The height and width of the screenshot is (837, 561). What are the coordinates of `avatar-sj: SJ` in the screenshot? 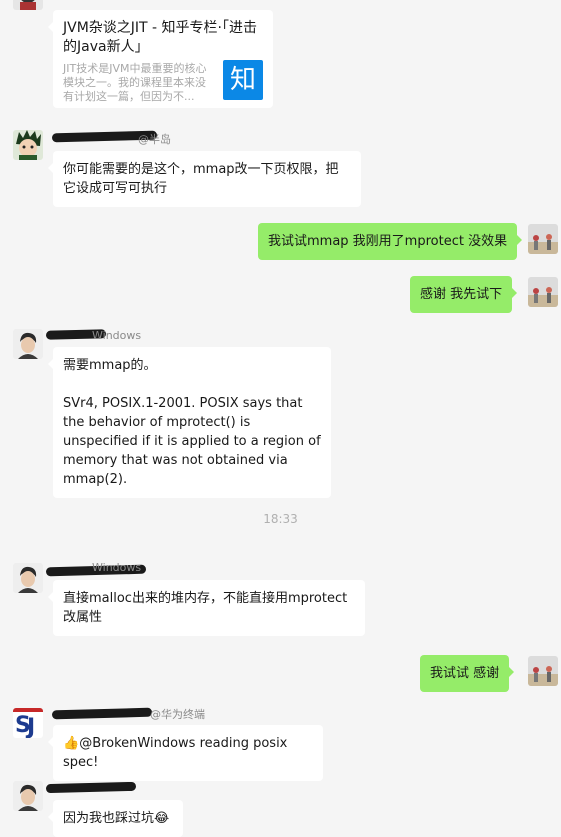 It's located at (28, 723).